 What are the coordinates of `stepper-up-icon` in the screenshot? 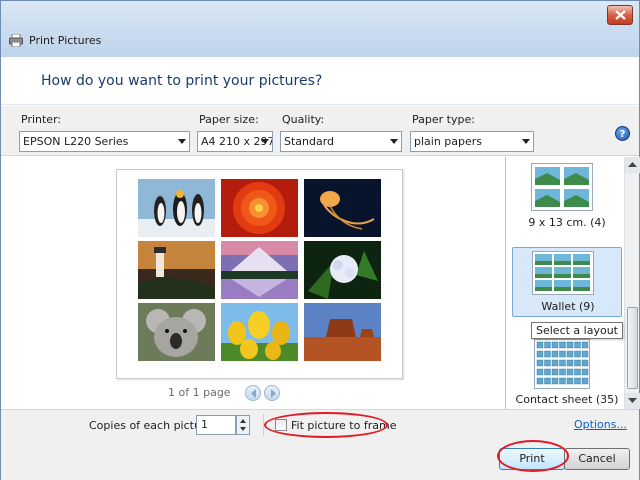 It's located at (243, 421).